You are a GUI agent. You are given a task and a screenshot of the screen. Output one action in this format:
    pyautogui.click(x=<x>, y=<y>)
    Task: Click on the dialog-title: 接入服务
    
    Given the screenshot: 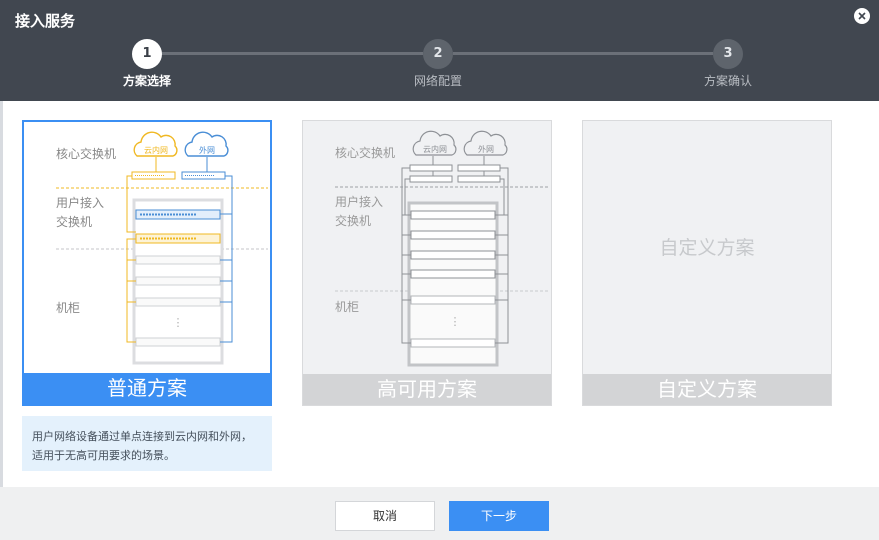 What is the action you would take?
    pyautogui.click(x=45, y=21)
    